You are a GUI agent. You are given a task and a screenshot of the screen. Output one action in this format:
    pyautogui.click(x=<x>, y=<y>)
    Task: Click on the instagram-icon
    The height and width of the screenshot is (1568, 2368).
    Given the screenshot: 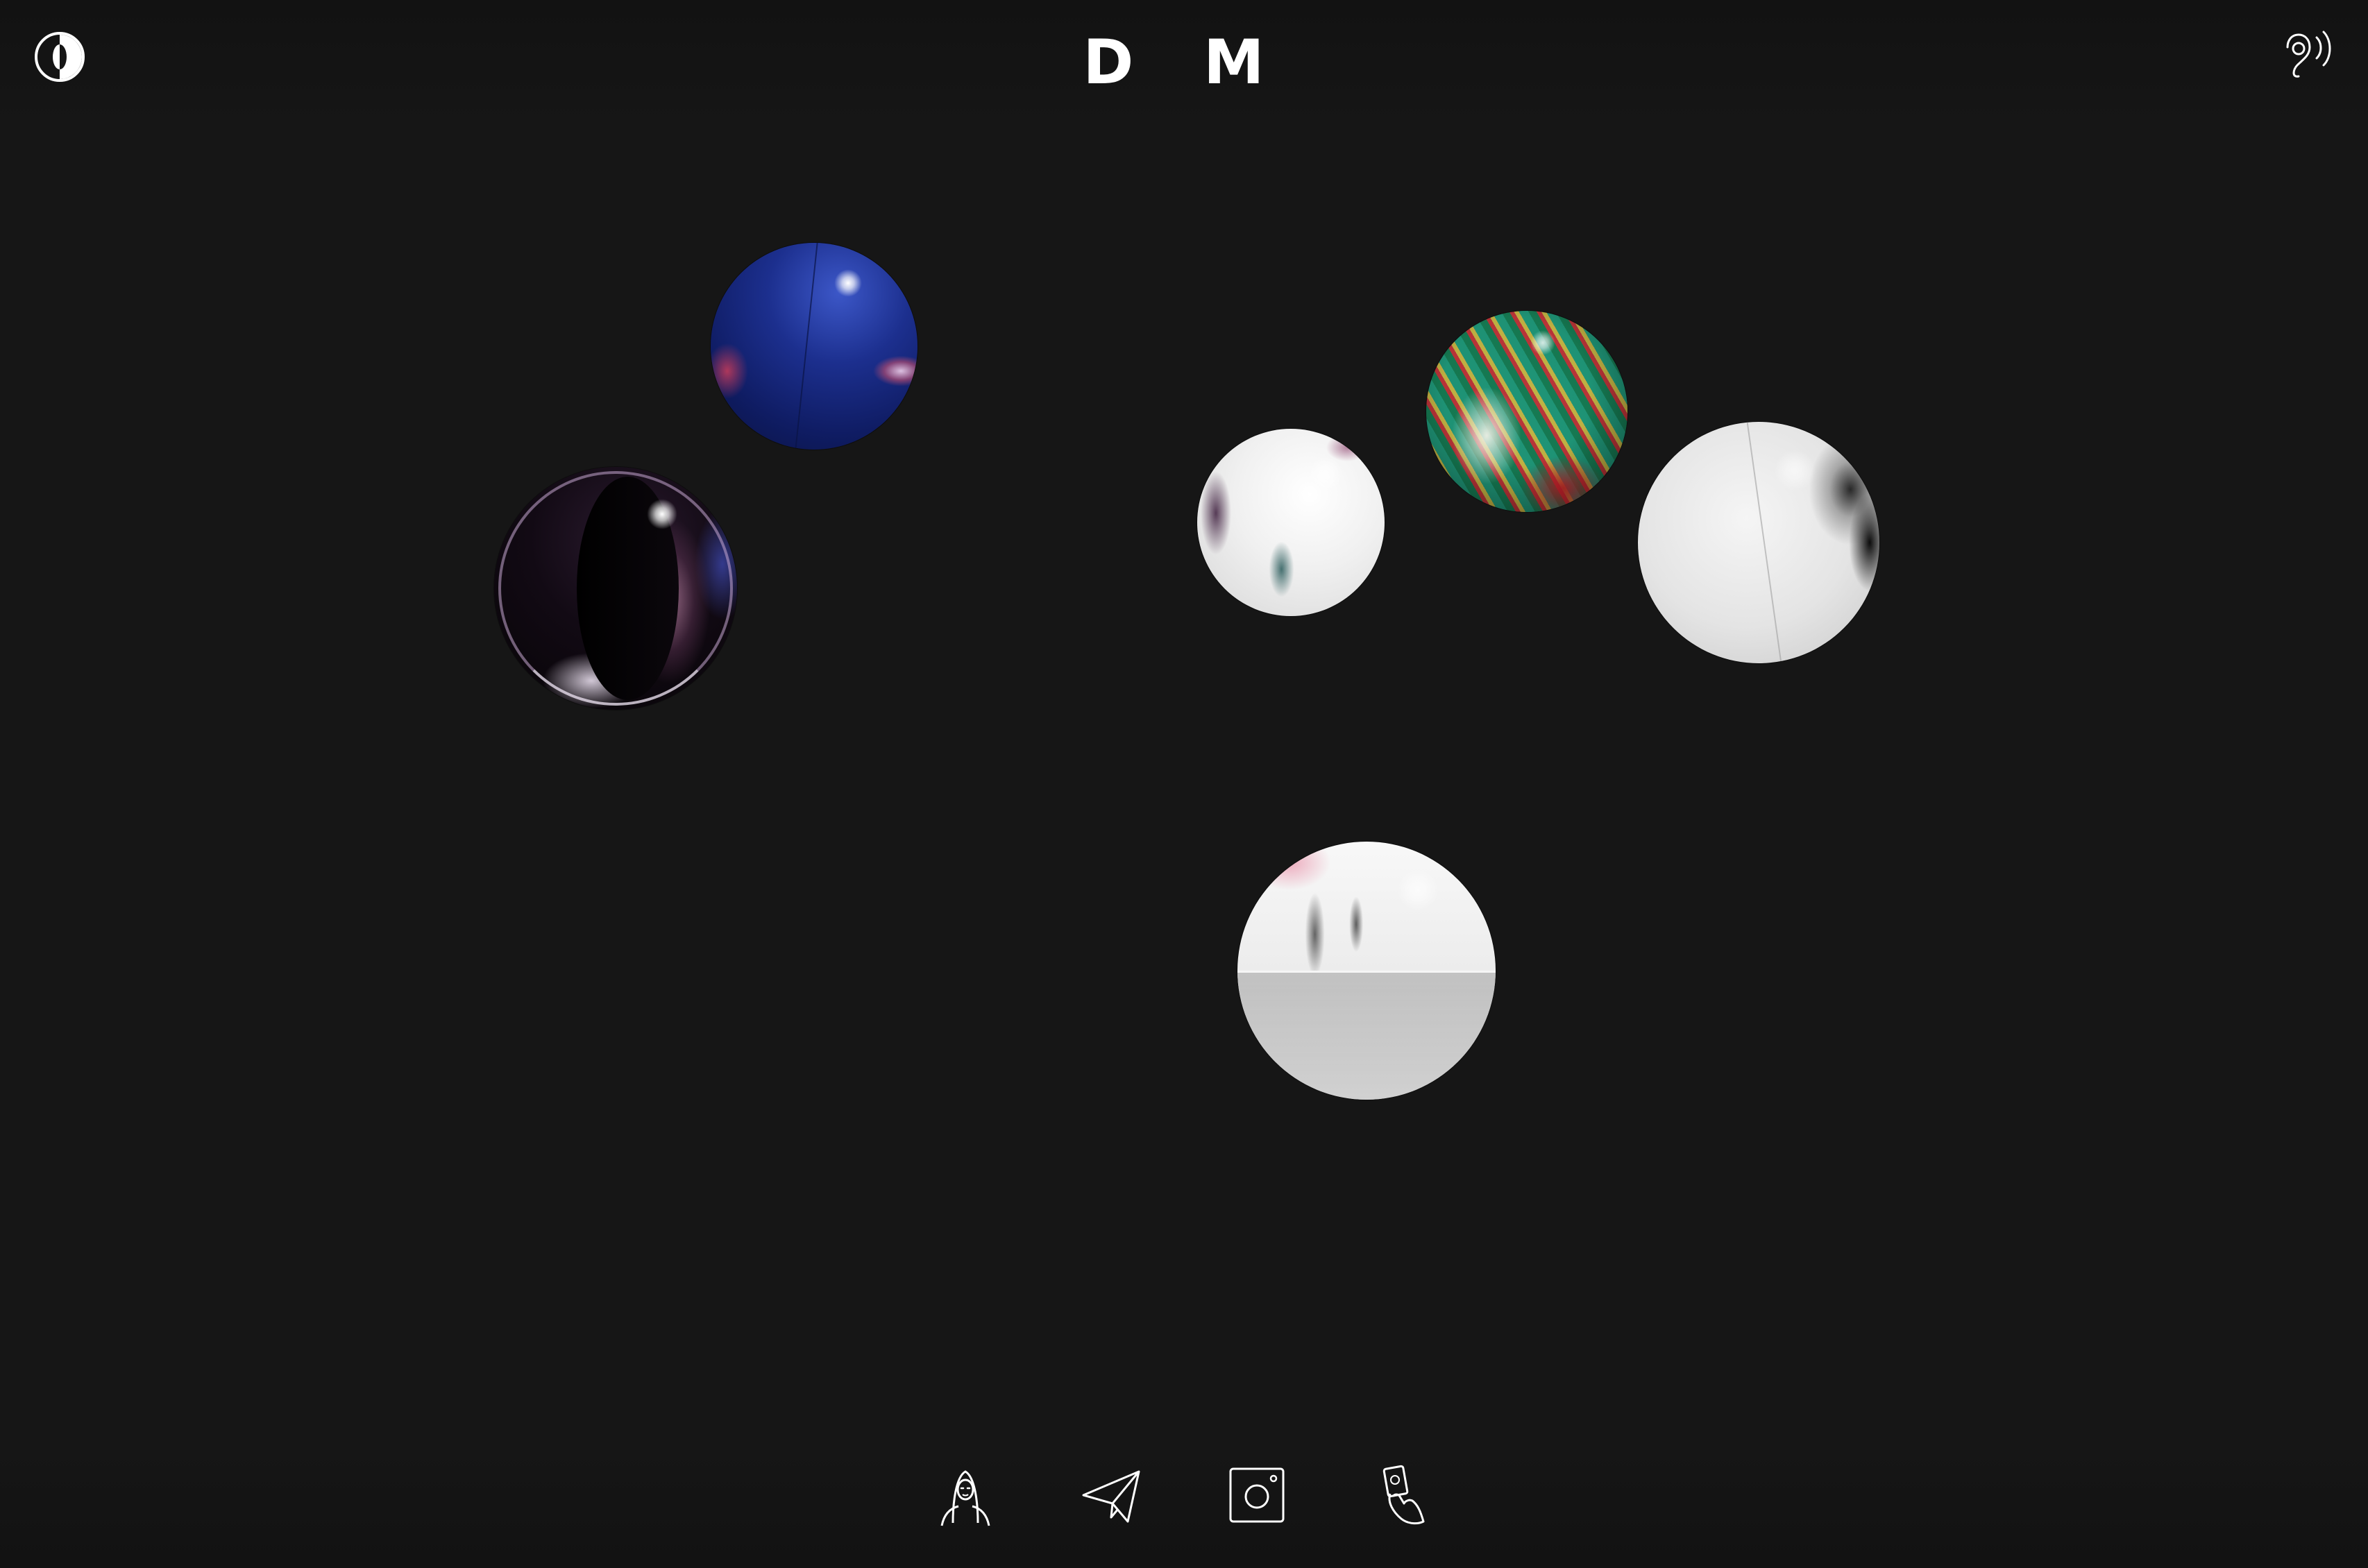 What is the action you would take?
    pyautogui.click(x=1257, y=1495)
    